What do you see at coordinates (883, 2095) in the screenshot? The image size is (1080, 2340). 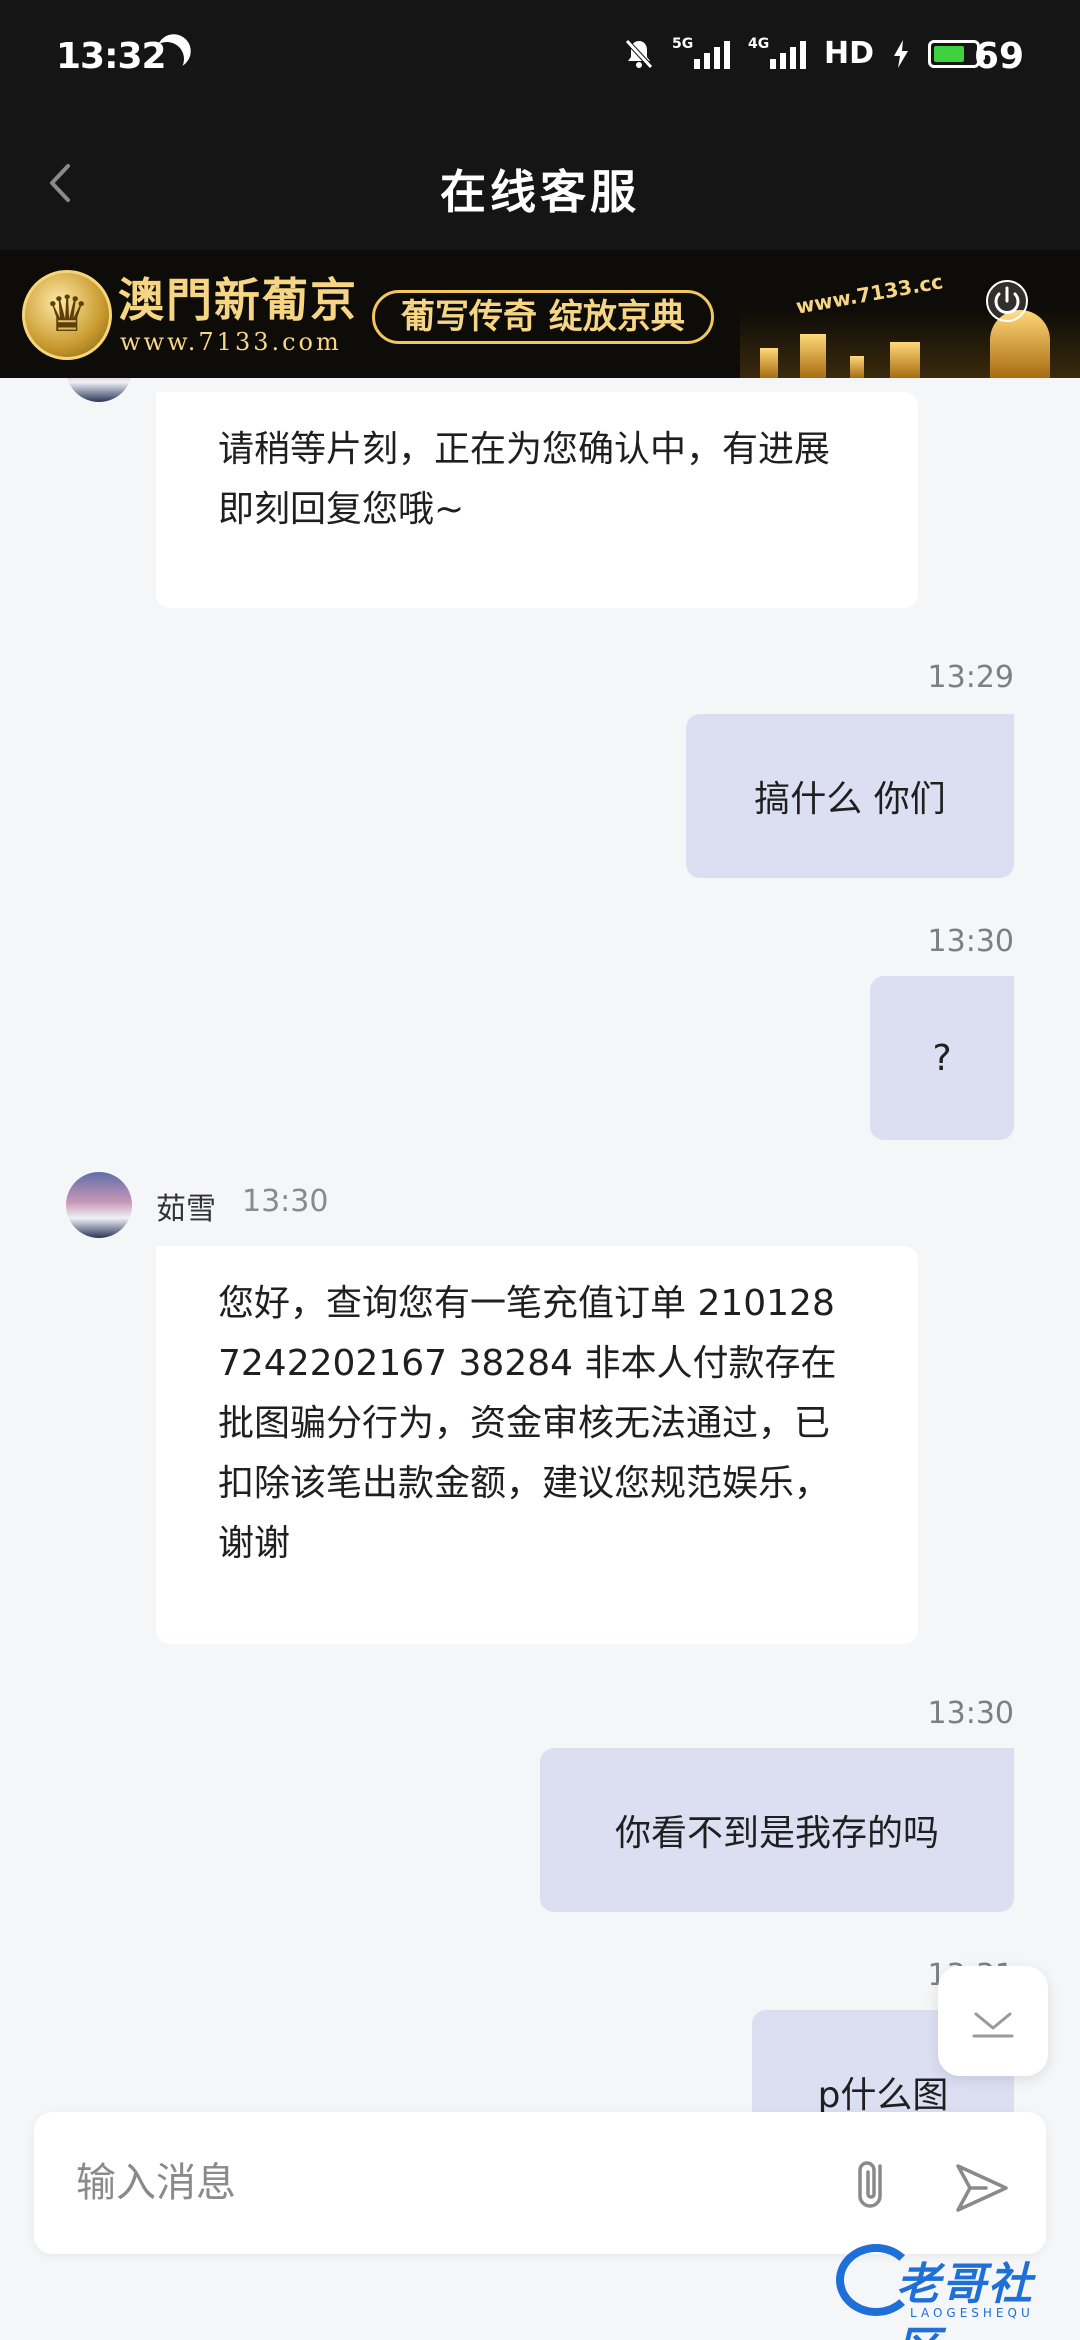 I see `message-text: p什么图` at bounding box center [883, 2095].